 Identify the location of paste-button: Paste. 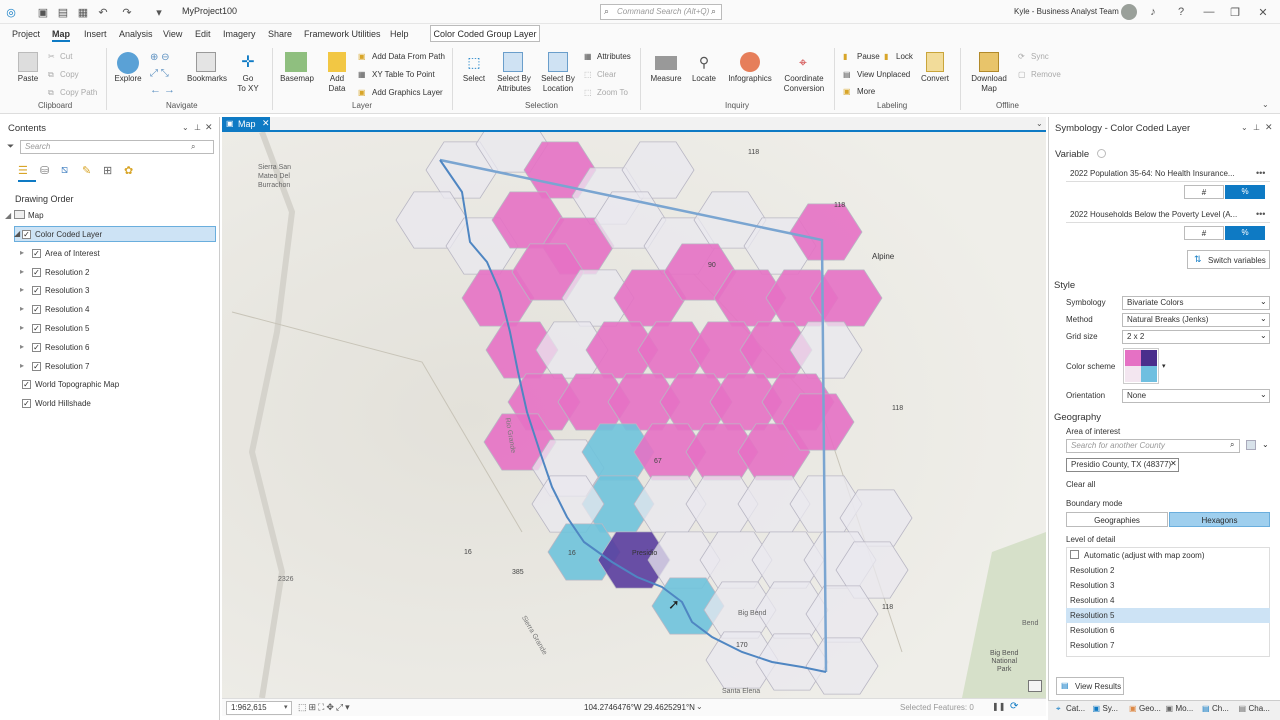
(28, 79).